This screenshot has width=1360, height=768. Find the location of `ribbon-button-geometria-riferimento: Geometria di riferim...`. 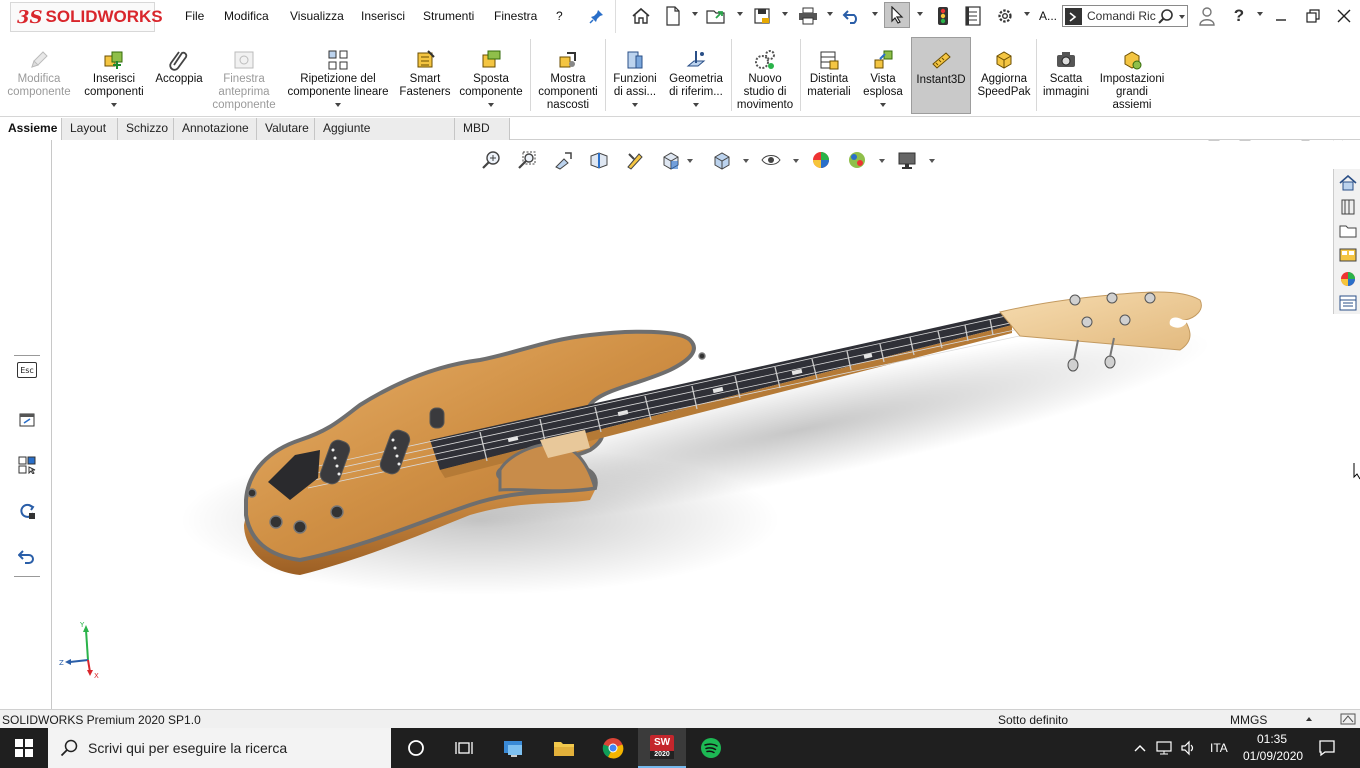

ribbon-button-geometria-riferimento: Geometria di riferim... is located at coordinates (696, 75).